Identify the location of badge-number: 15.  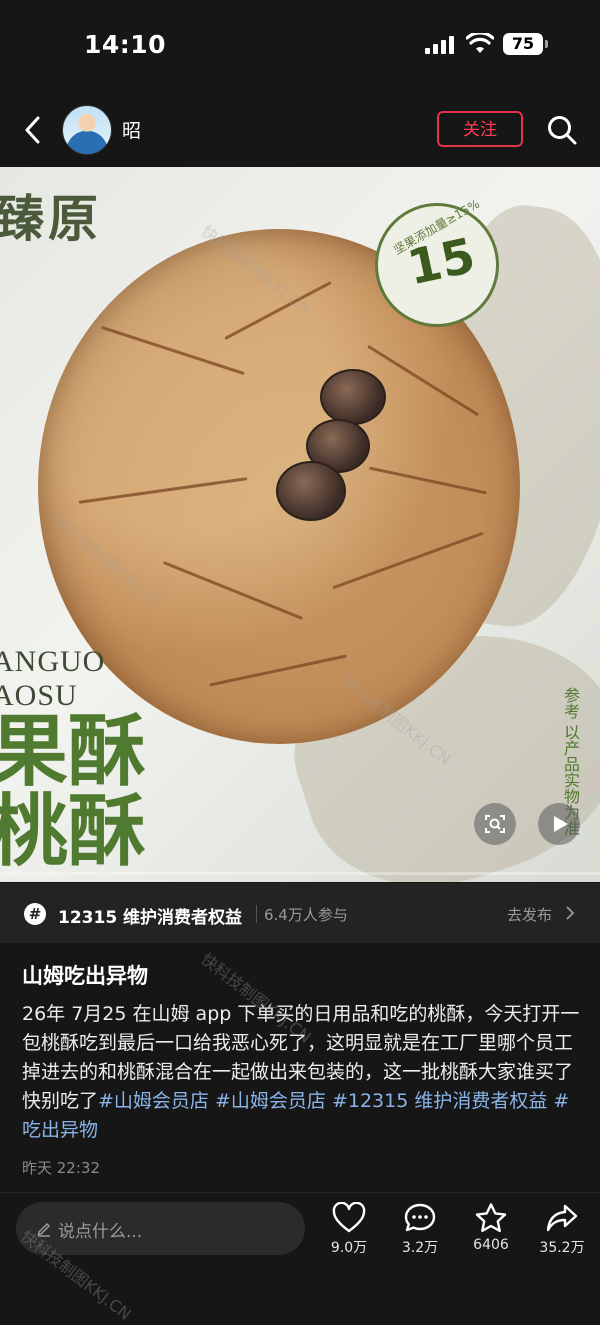
(441, 262).